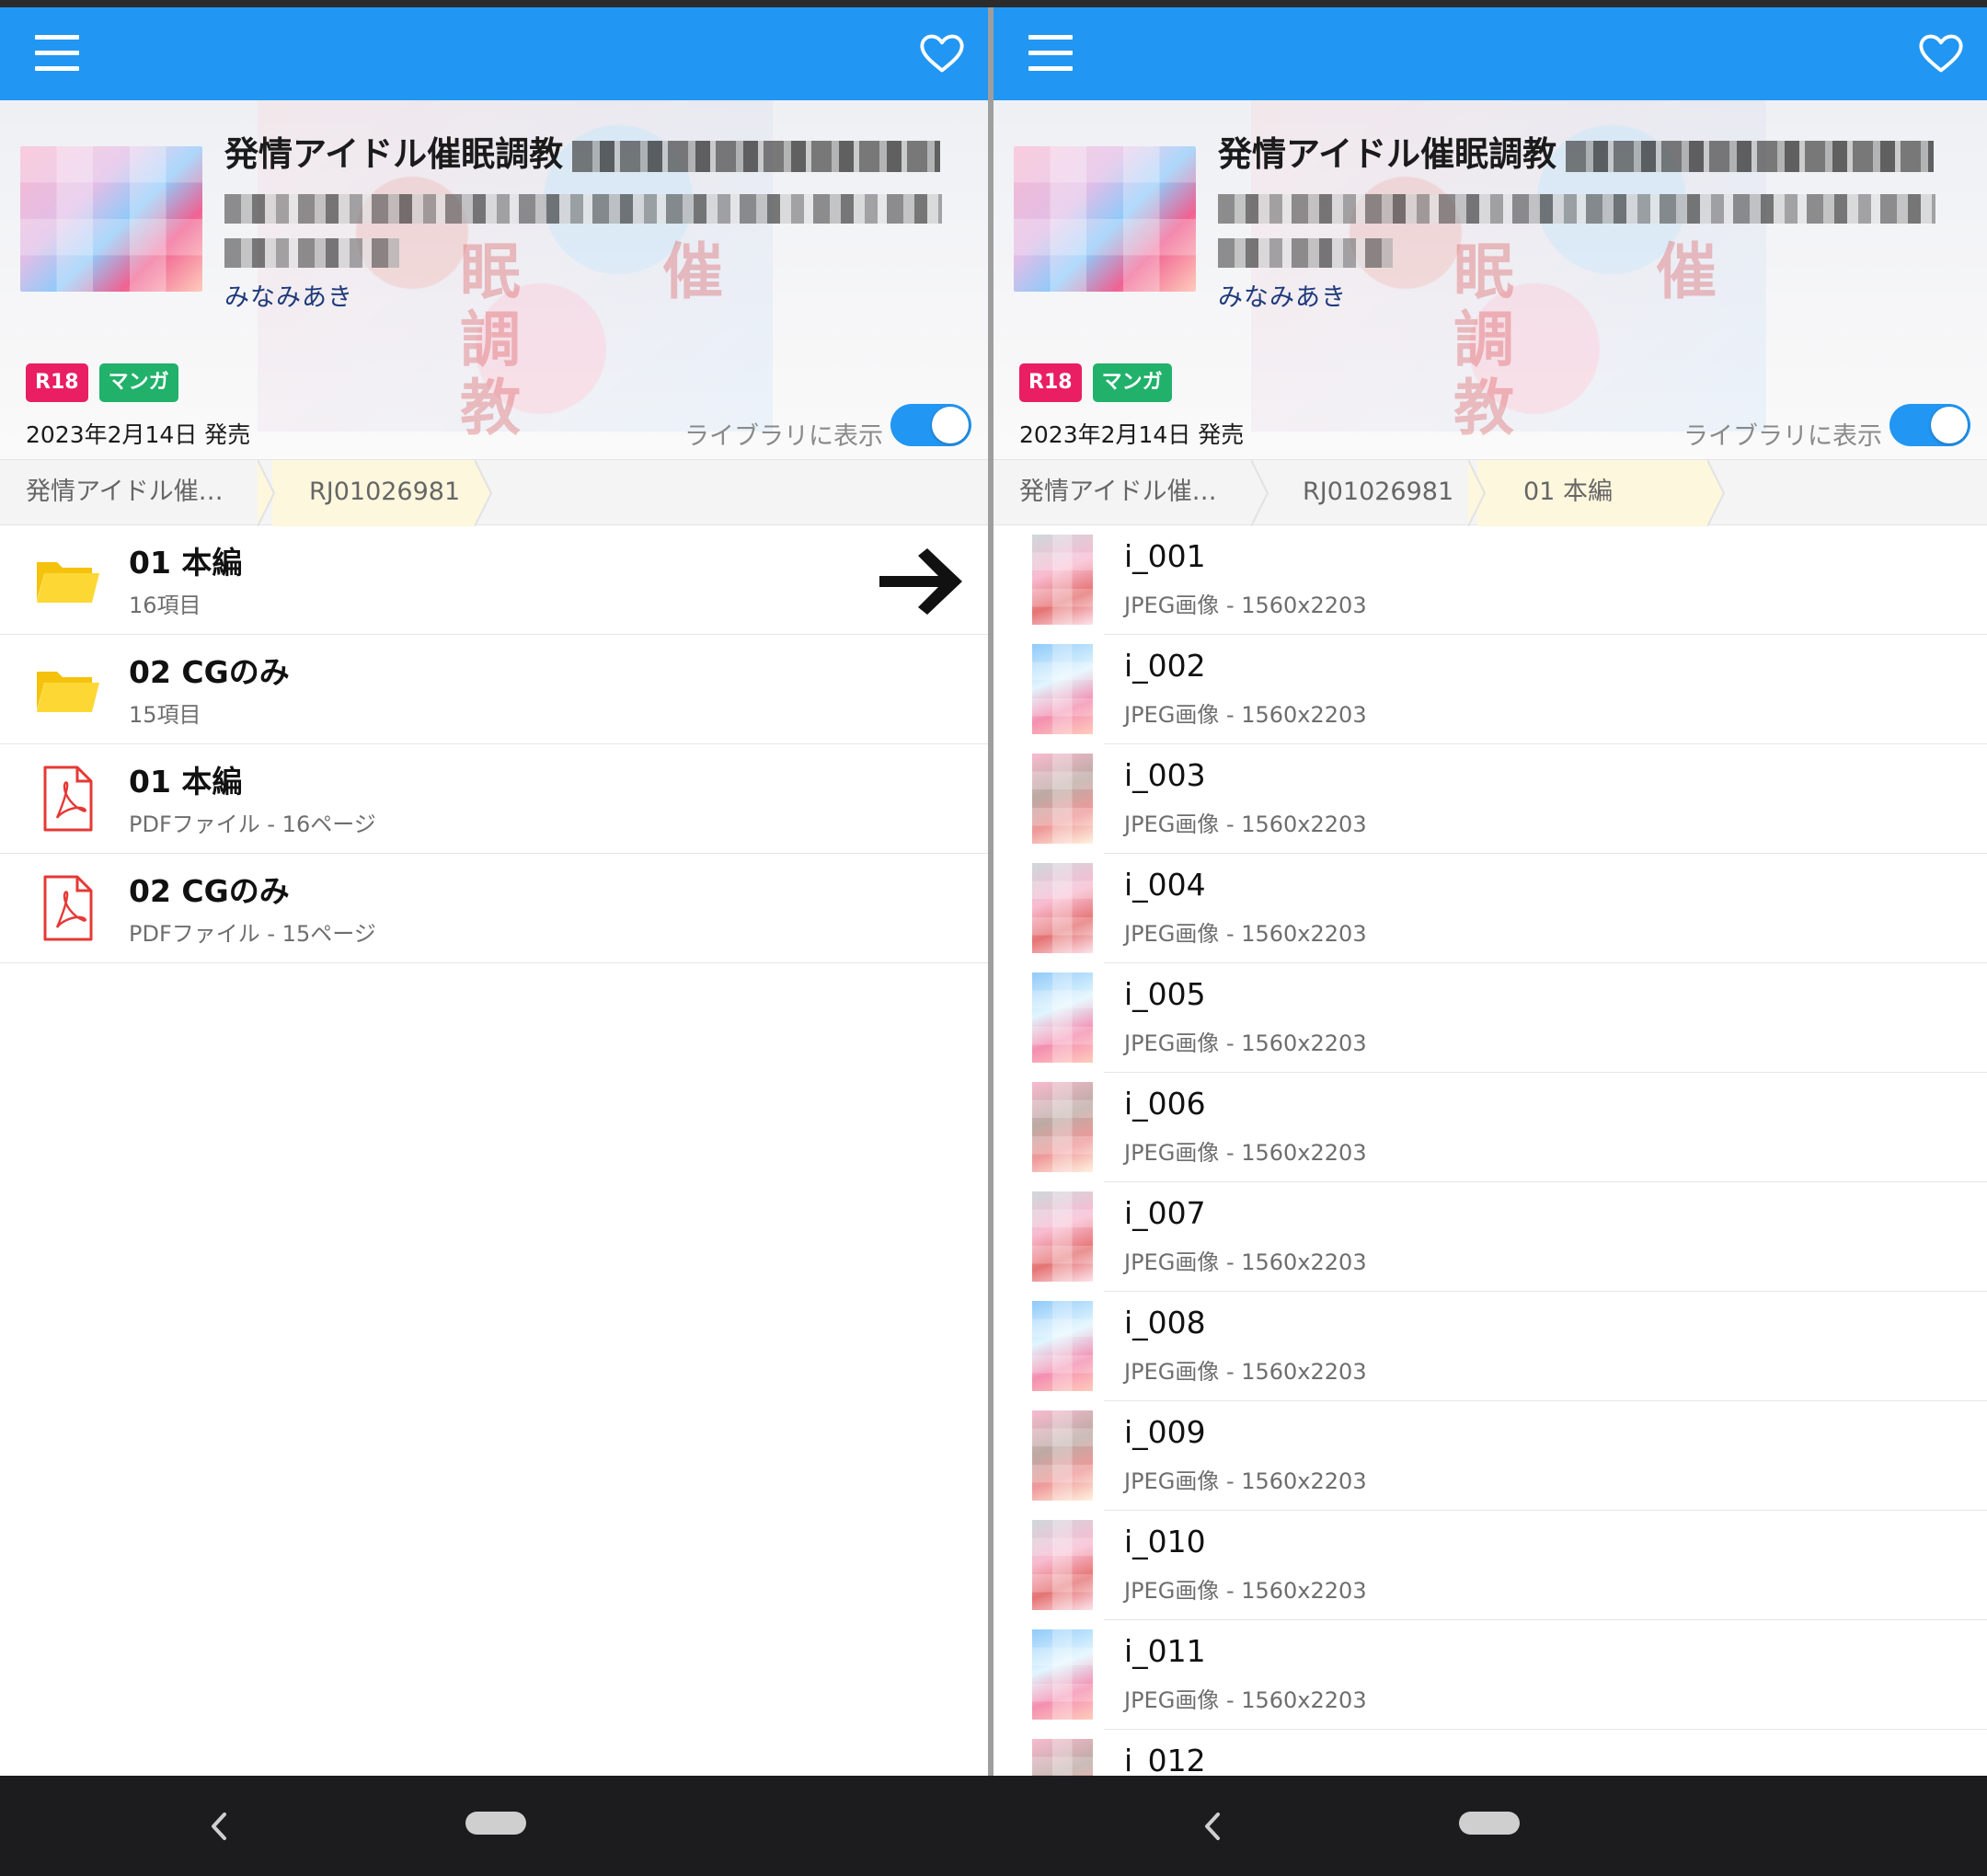 This screenshot has width=1987, height=1876. I want to click on item-name: 02 CGのみ, so click(210, 891).